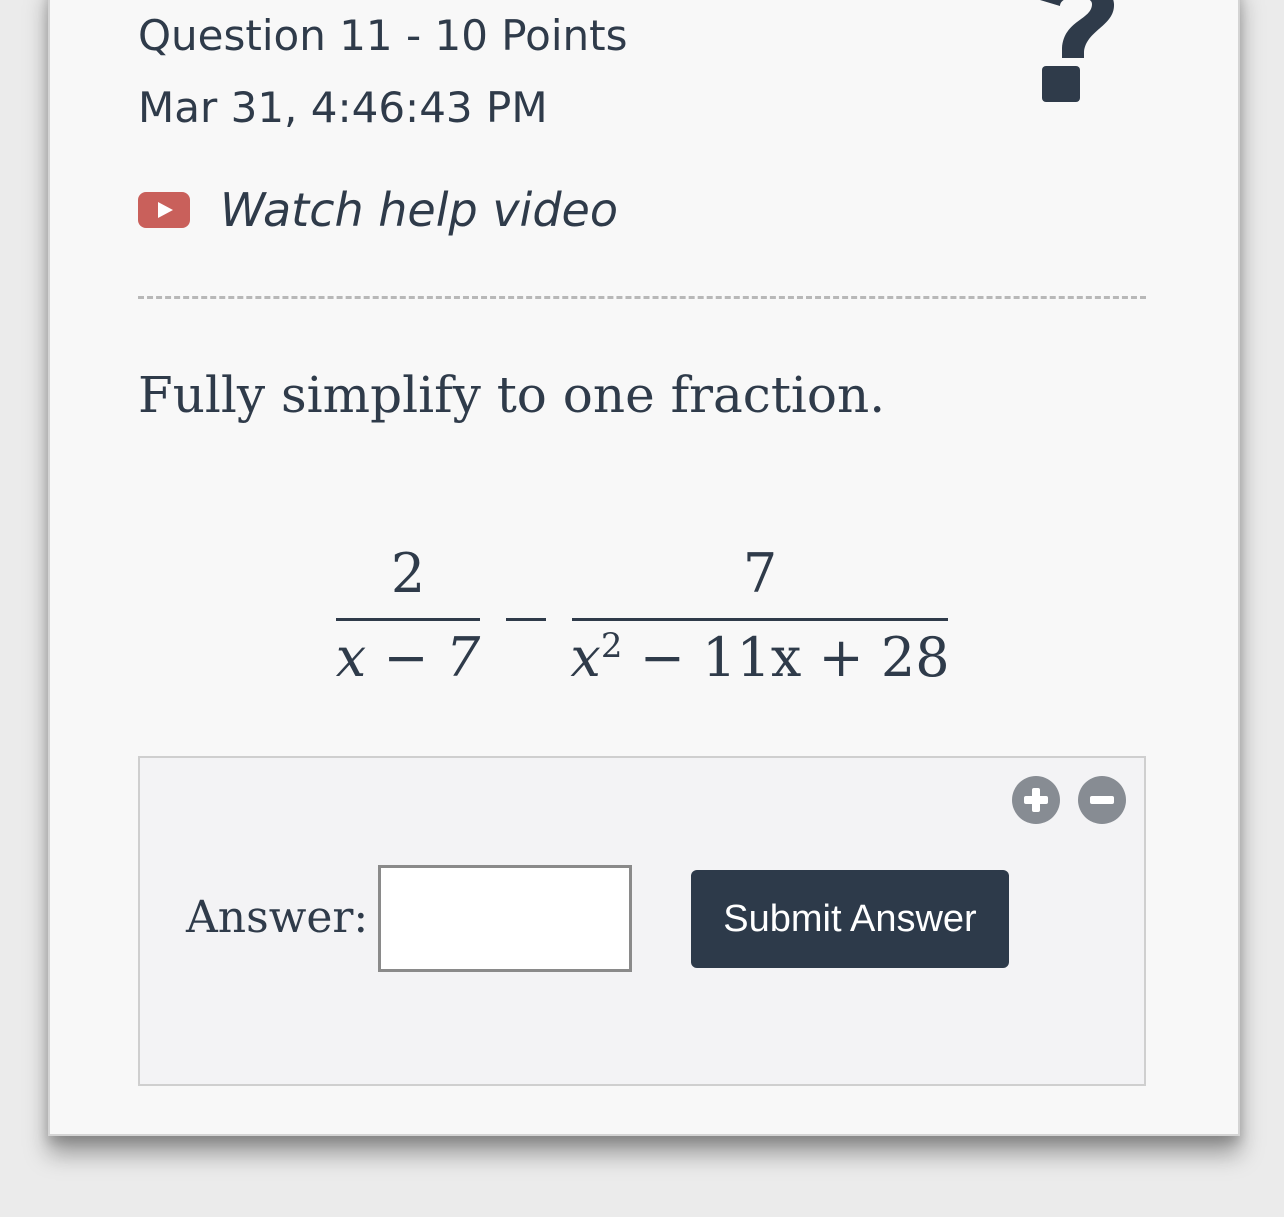 Image resolution: width=1284 pixels, height=1217 pixels. What do you see at coordinates (1036, 800) in the screenshot?
I see `plus-circle-icon` at bounding box center [1036, 800].